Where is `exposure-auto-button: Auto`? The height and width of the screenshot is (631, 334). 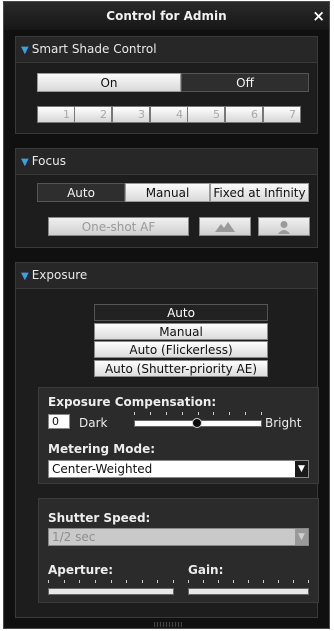
exposure-auto-button: Auto is located at coordinates (181, 312).